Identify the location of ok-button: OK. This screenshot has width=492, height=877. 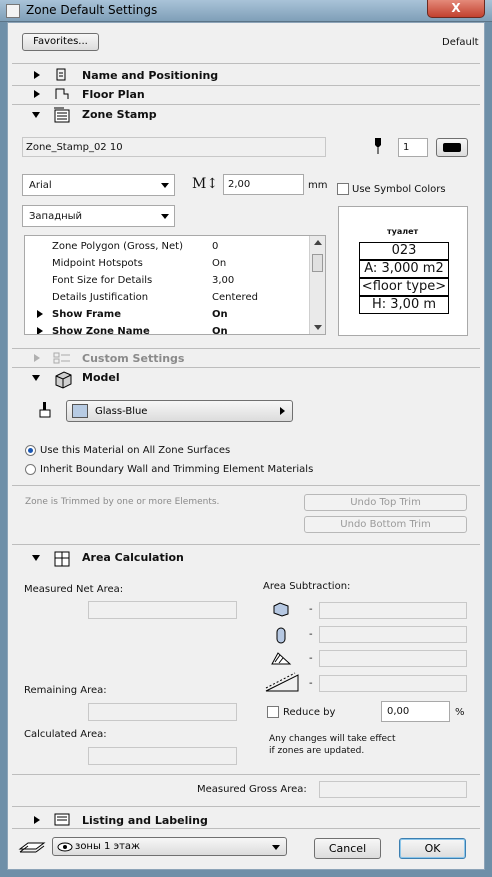
(432, 848).